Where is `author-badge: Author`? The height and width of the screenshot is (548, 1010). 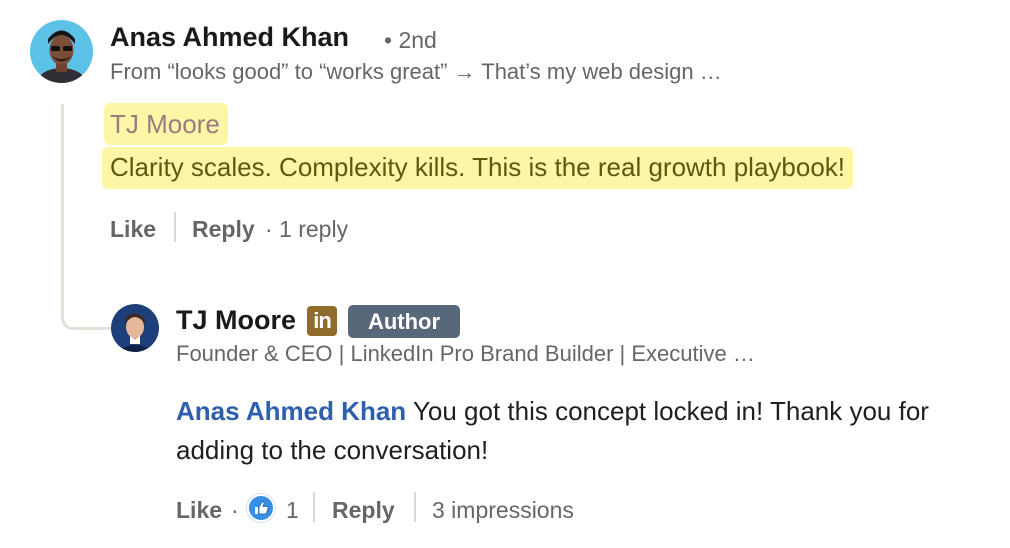 author-badge: Author is located at coordinates (404, 321).